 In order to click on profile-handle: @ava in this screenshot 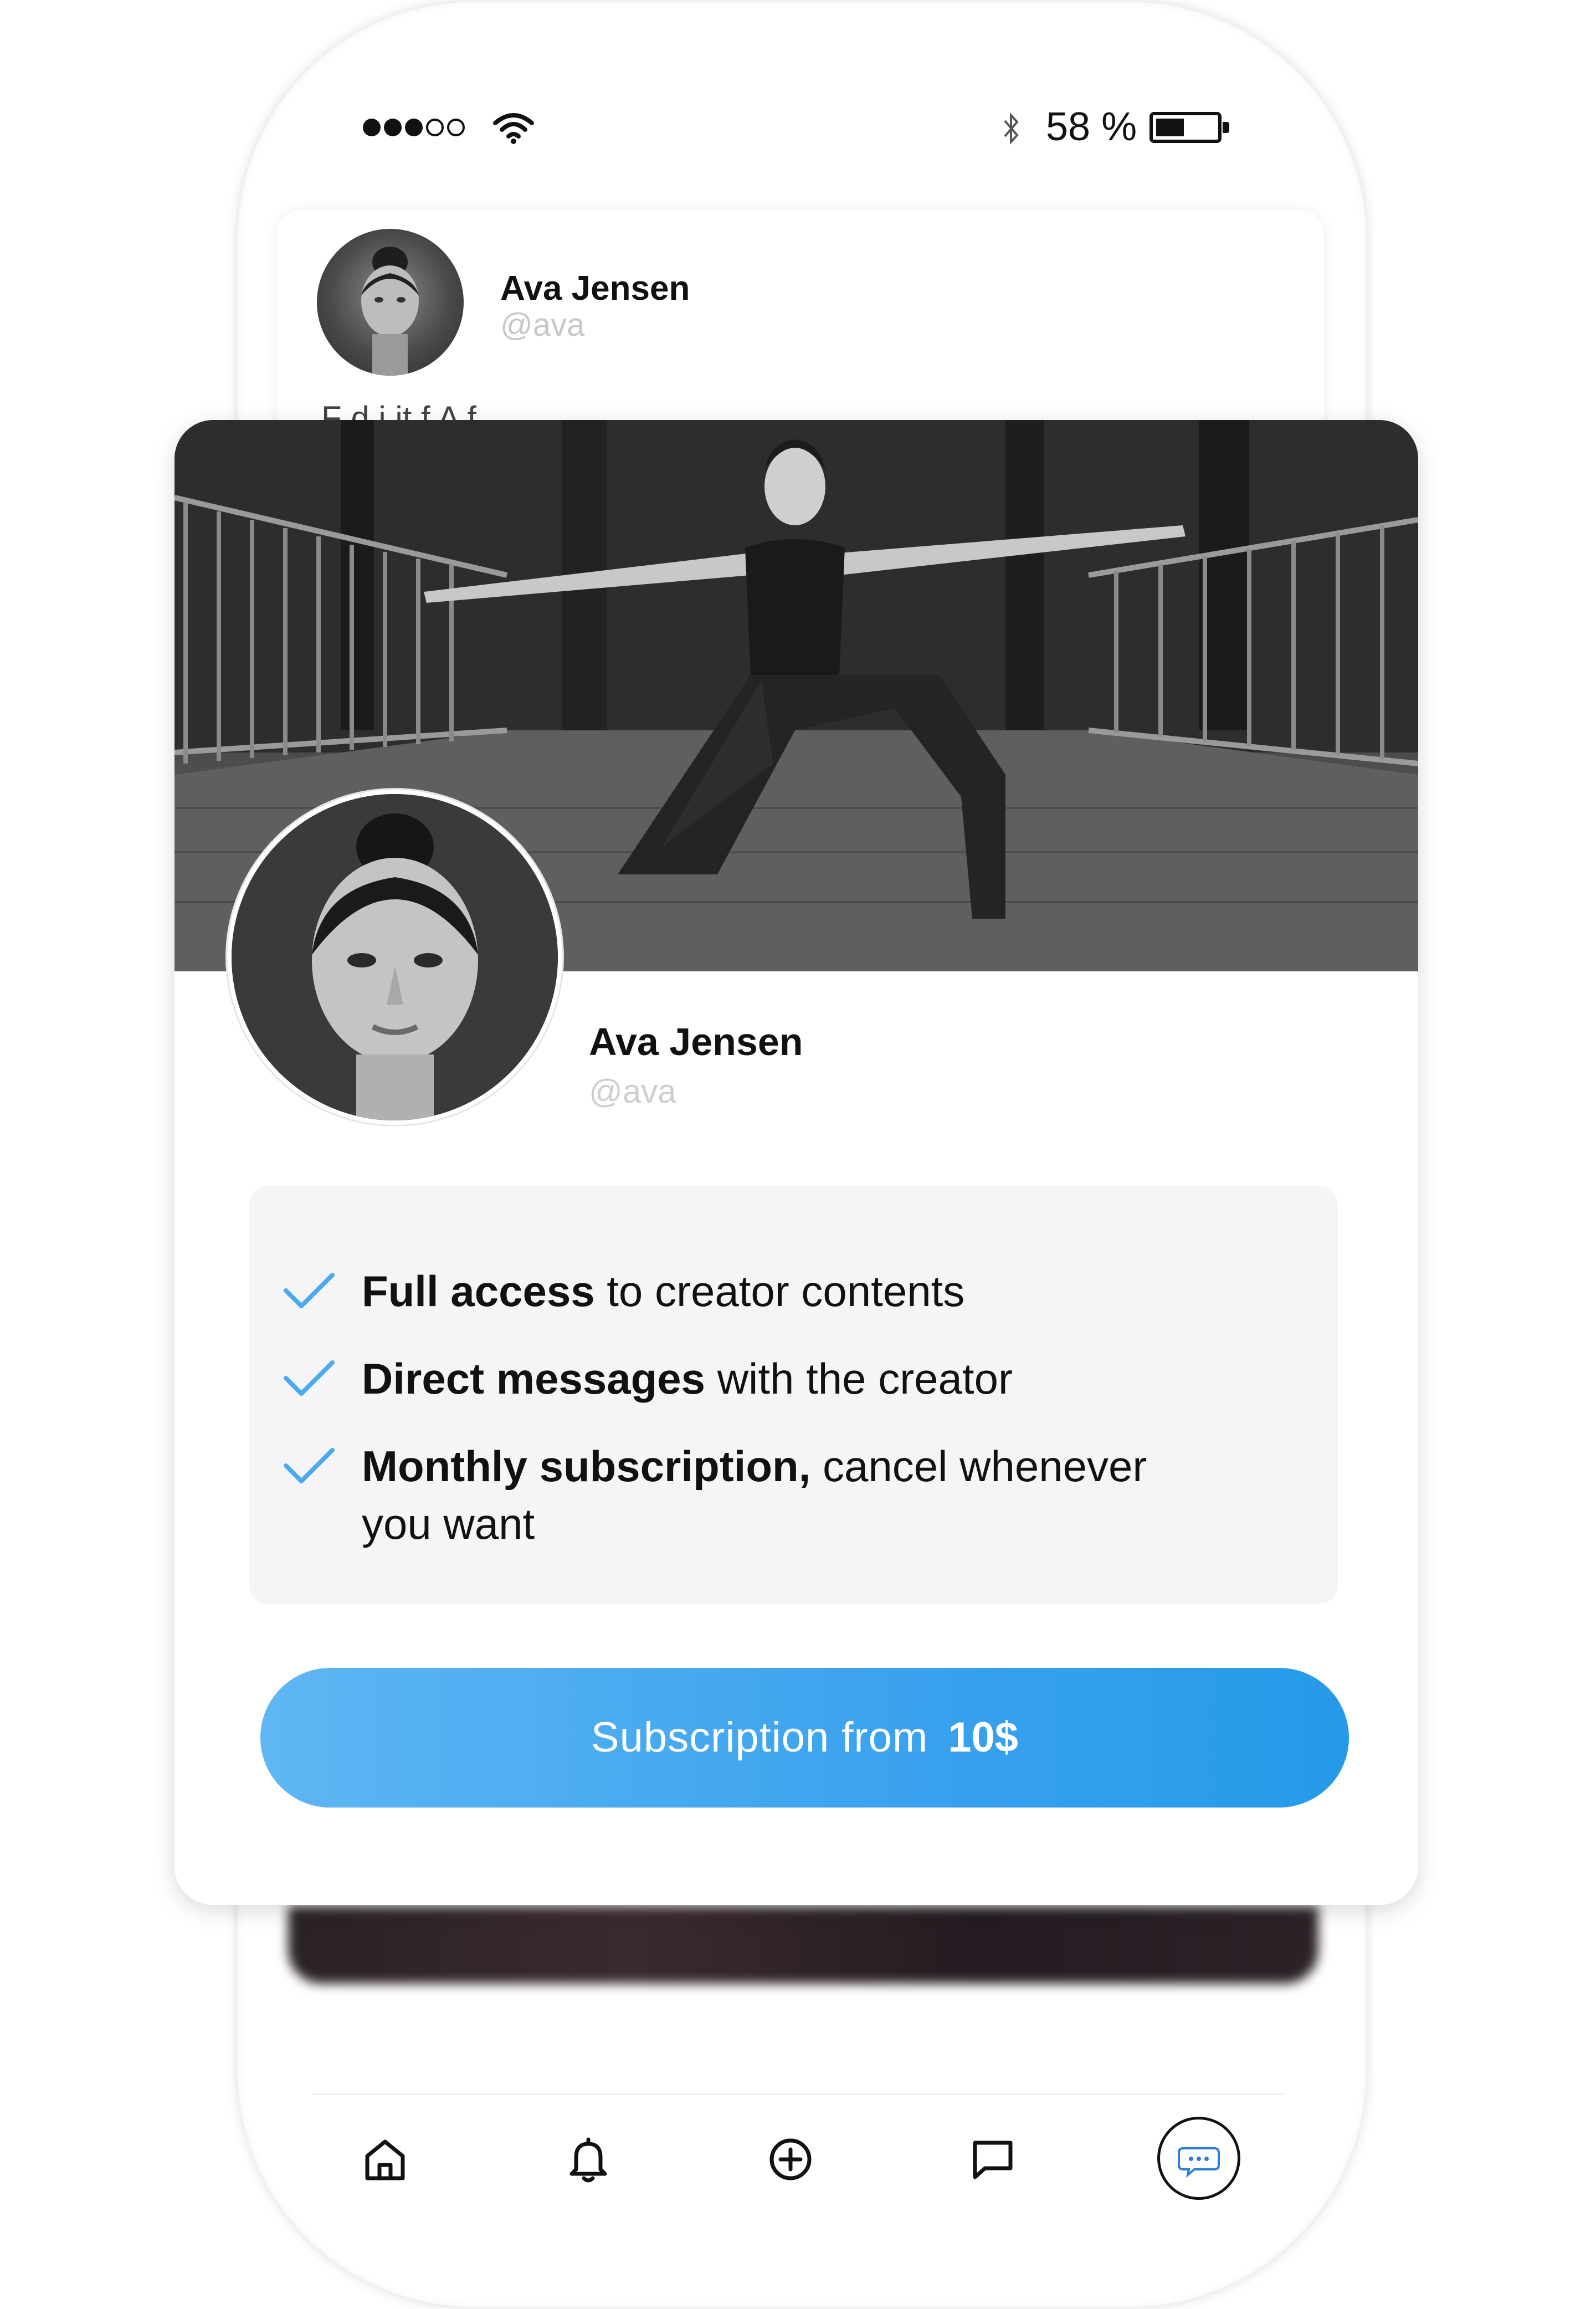, I will do `click(632, 1091)`.